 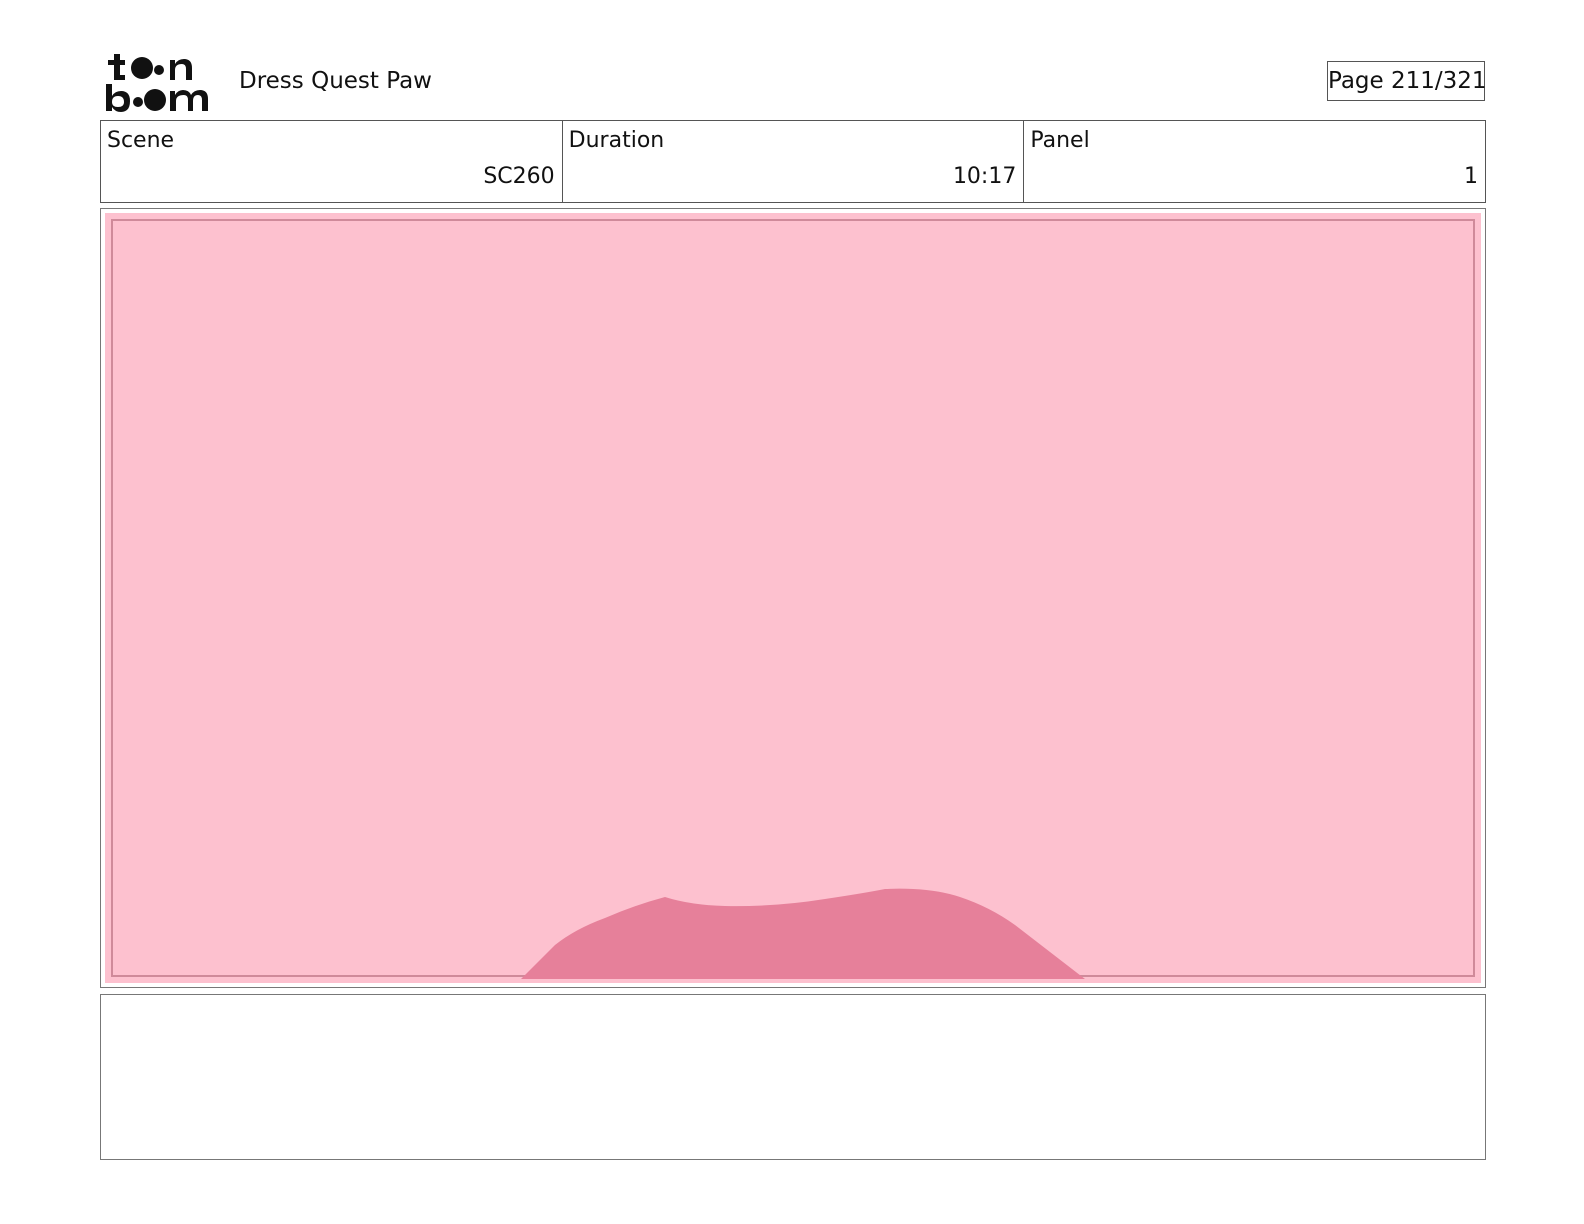 I want to click on page-indicator: Page 211/321, so click(x=1407, y=81).